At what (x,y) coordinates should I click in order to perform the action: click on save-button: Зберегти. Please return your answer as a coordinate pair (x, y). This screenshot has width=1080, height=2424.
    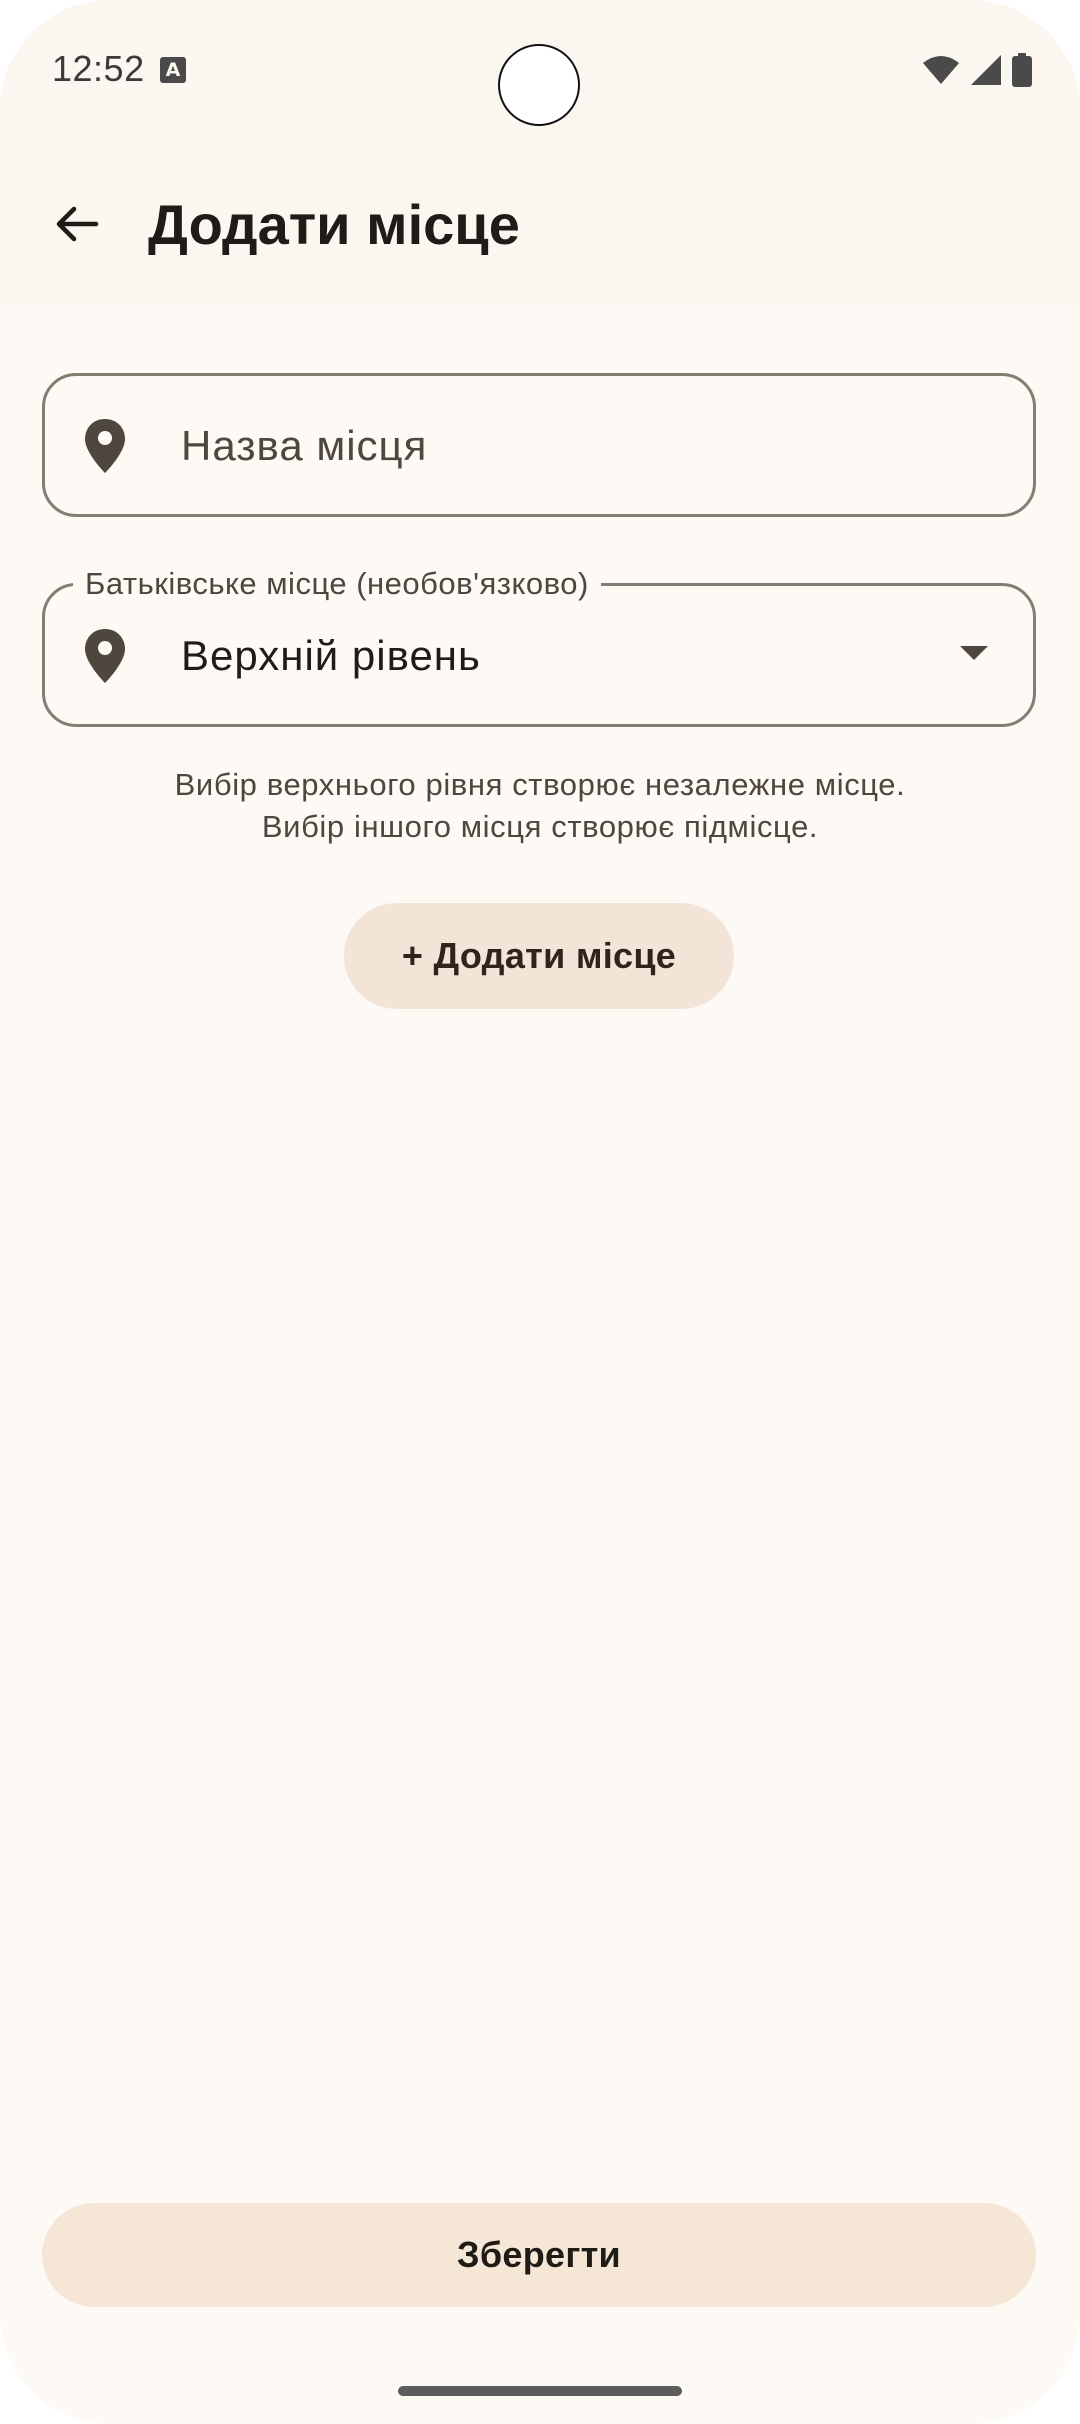
    Looking at the image, I should click on (539, 2255).